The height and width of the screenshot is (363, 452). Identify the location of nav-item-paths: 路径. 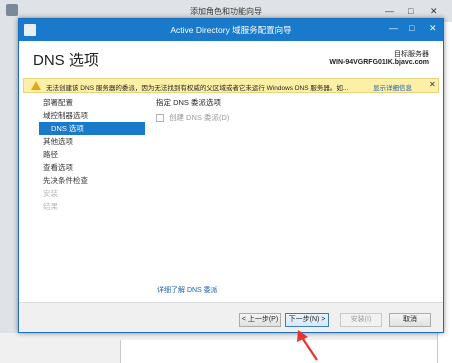
(92, 154).